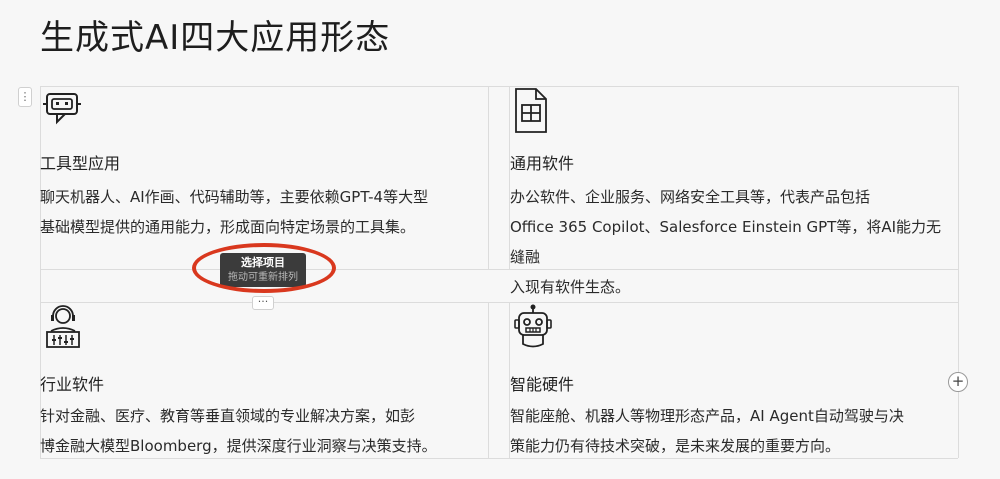 The height and width of the screenshot is (479, 1000). Describe the element at coordinates (264, 268) in the screenshot. I see `annotation-circle` at that location.